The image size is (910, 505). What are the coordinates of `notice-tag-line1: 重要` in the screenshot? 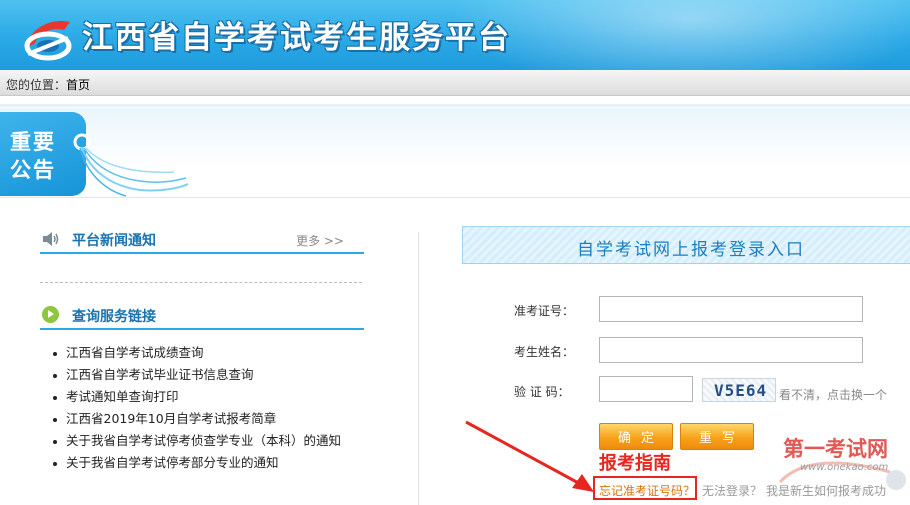 It's located at (33, 142).